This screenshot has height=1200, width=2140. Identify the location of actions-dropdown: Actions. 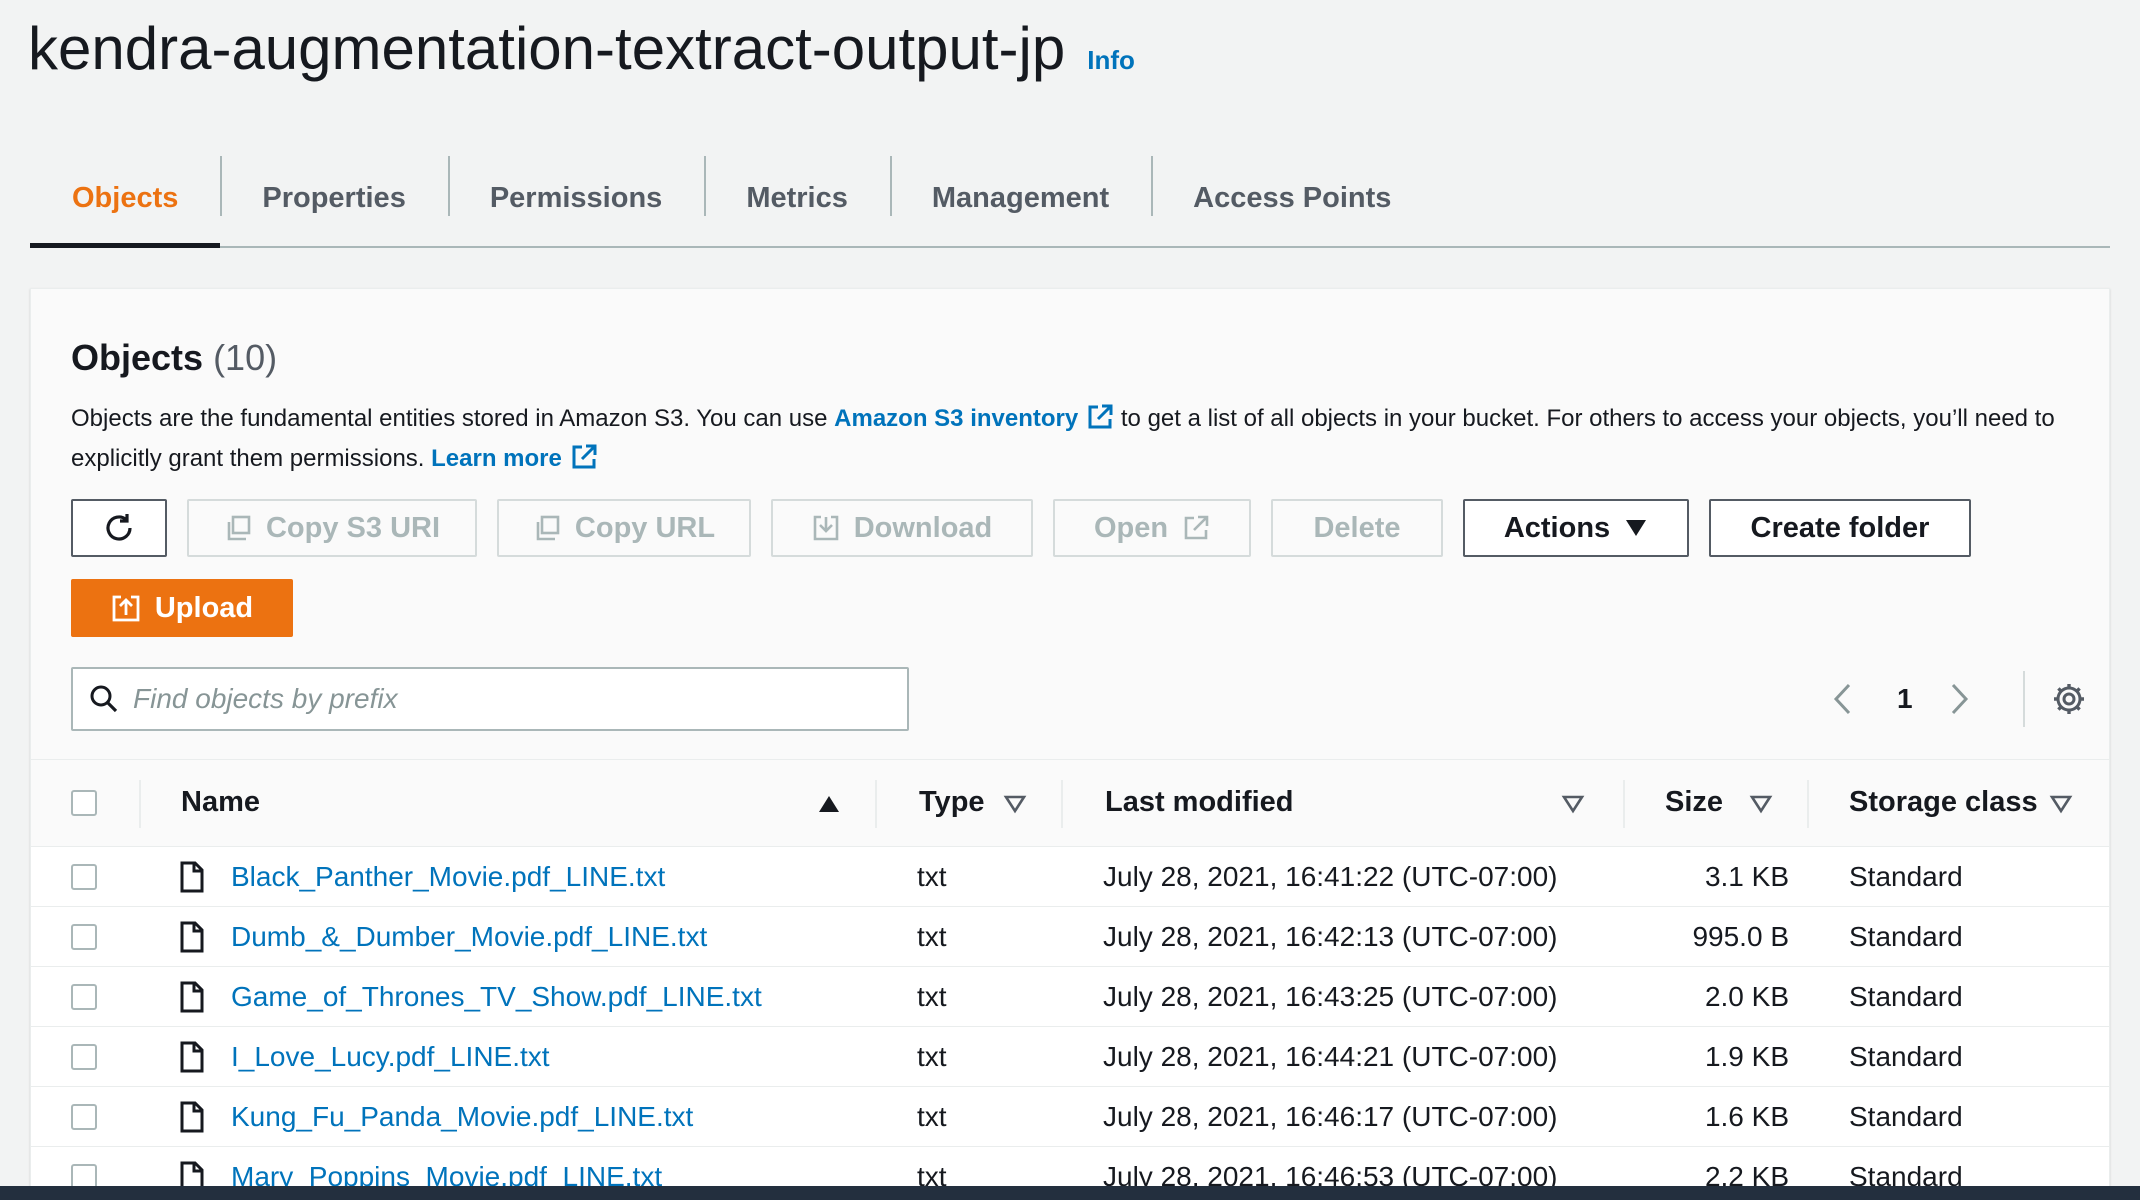
(1576, 528).